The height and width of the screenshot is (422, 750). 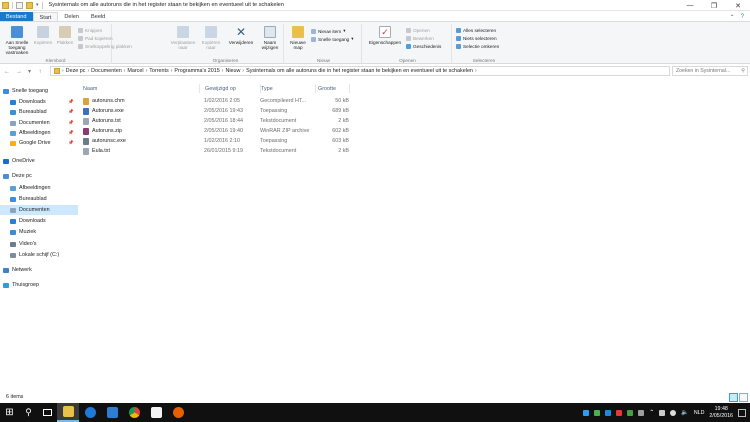 I want to click on breadcrumb-item: Marcel, so click(x=135, y=71).